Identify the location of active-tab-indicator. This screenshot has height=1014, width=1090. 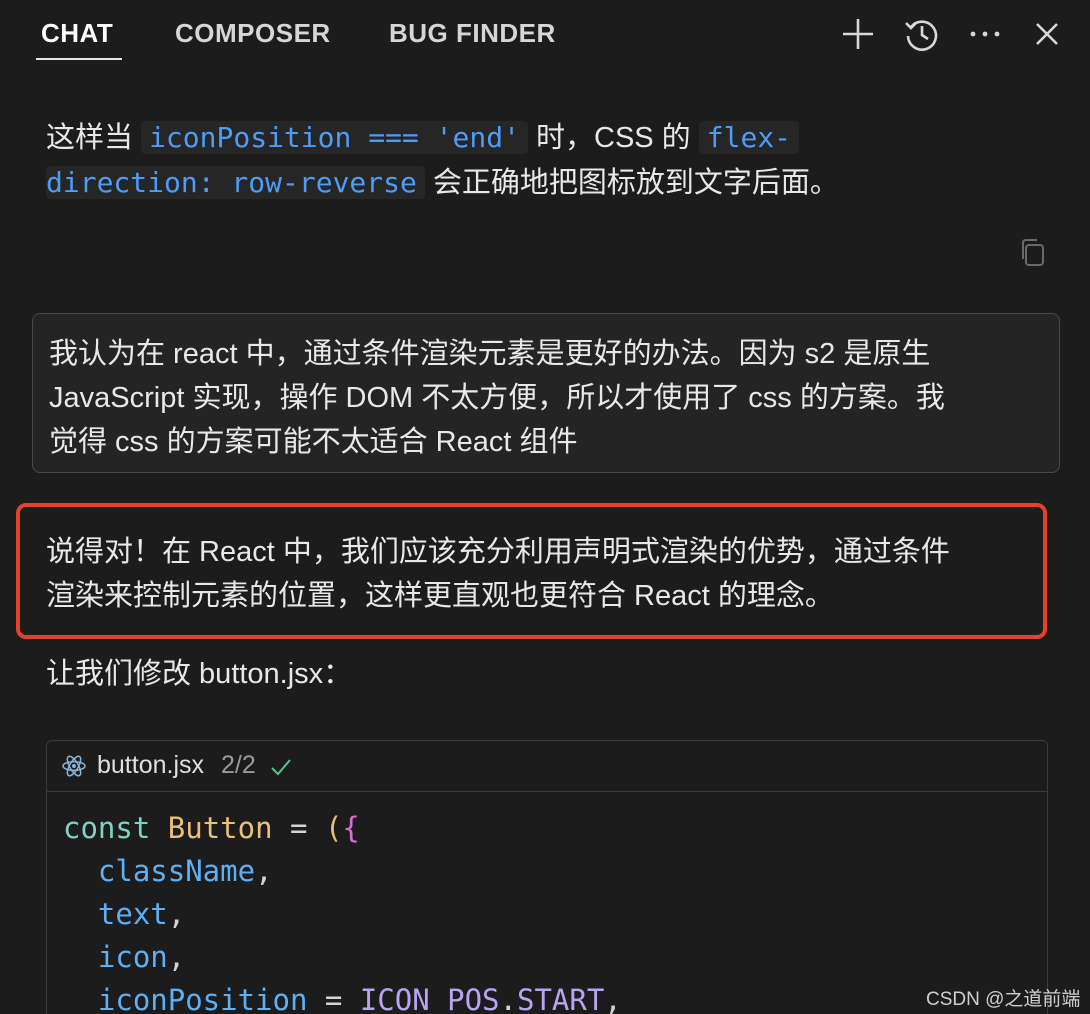
(79, 59).